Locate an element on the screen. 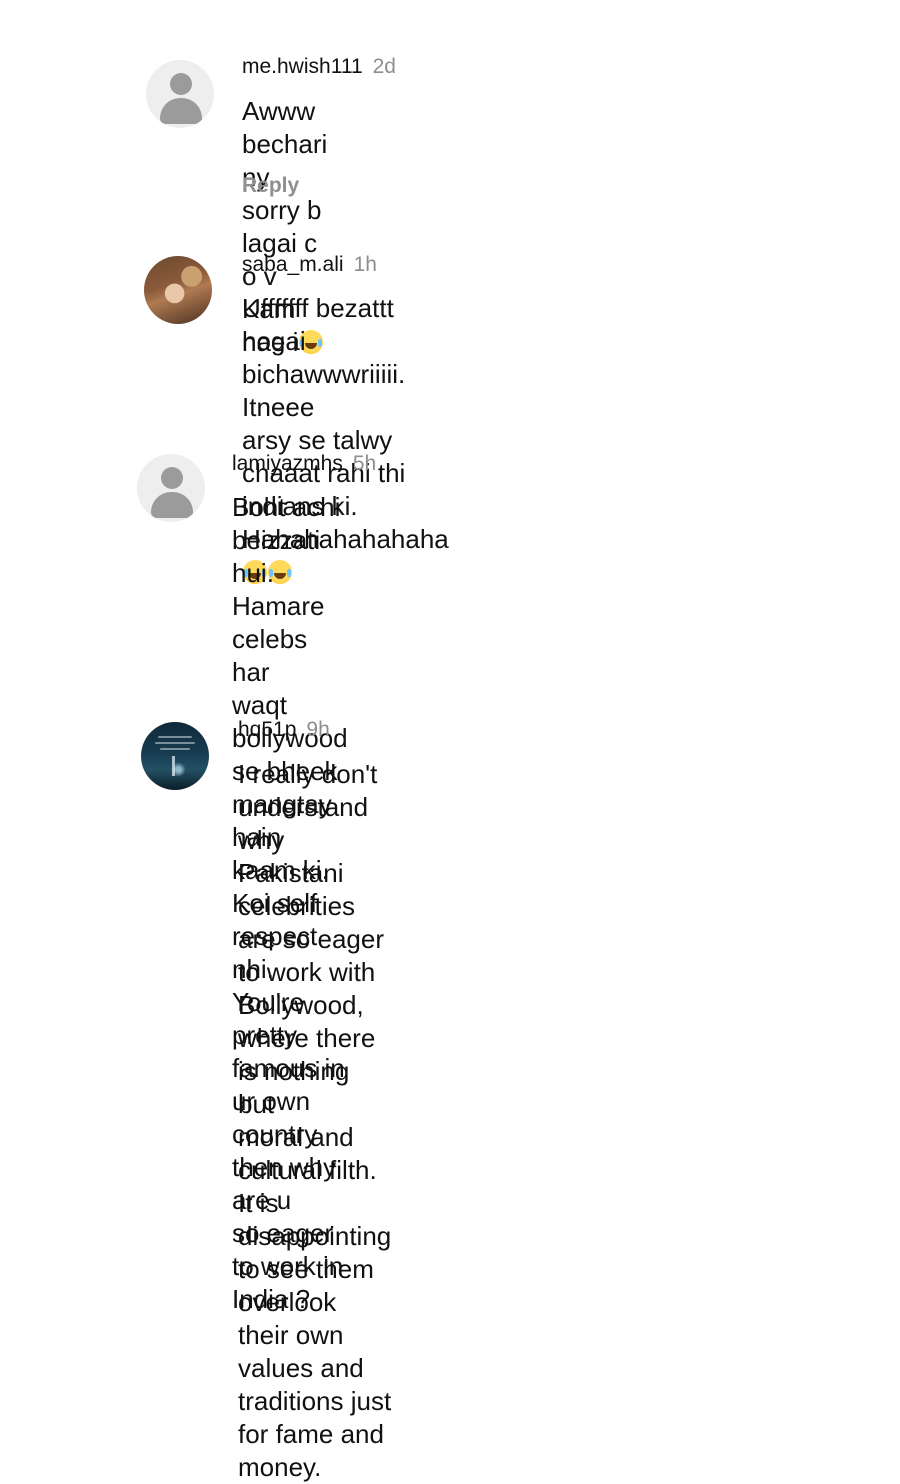 The width and height of the screenshot is (900, 1484). timestamp: 9h is located at coordinates (318, 729).